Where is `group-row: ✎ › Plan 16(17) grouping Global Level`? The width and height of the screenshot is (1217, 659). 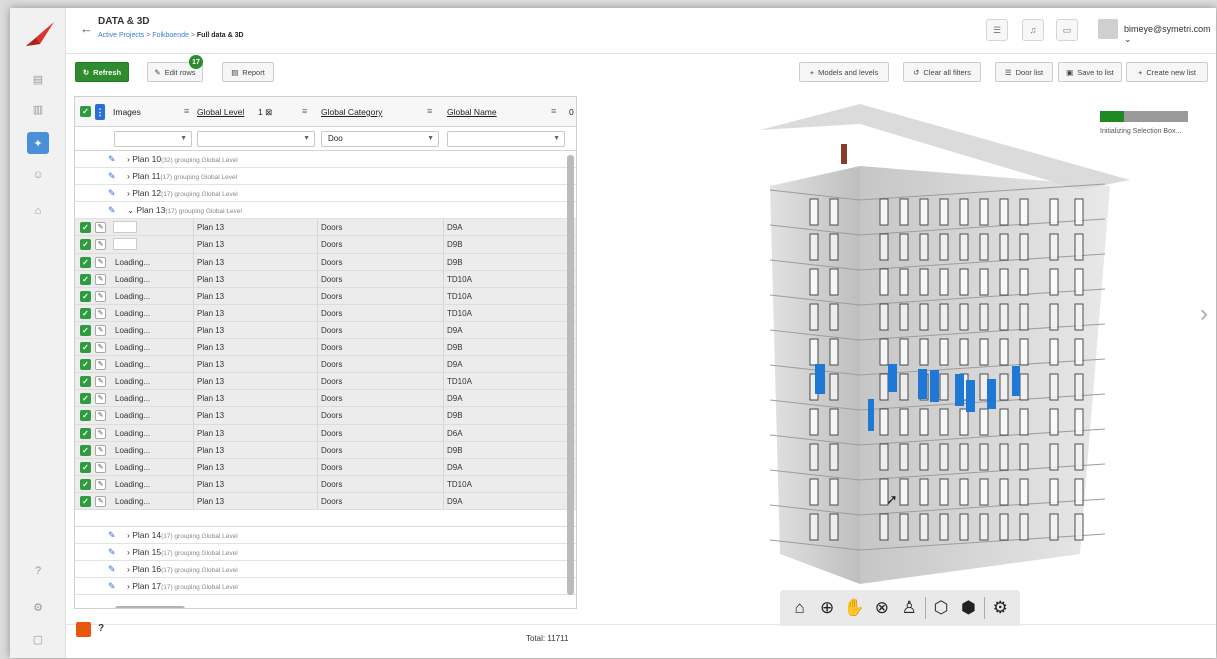 group-row: ✎ › Plan 16(17) grouping Global Level is located at coordinates (325, 570).